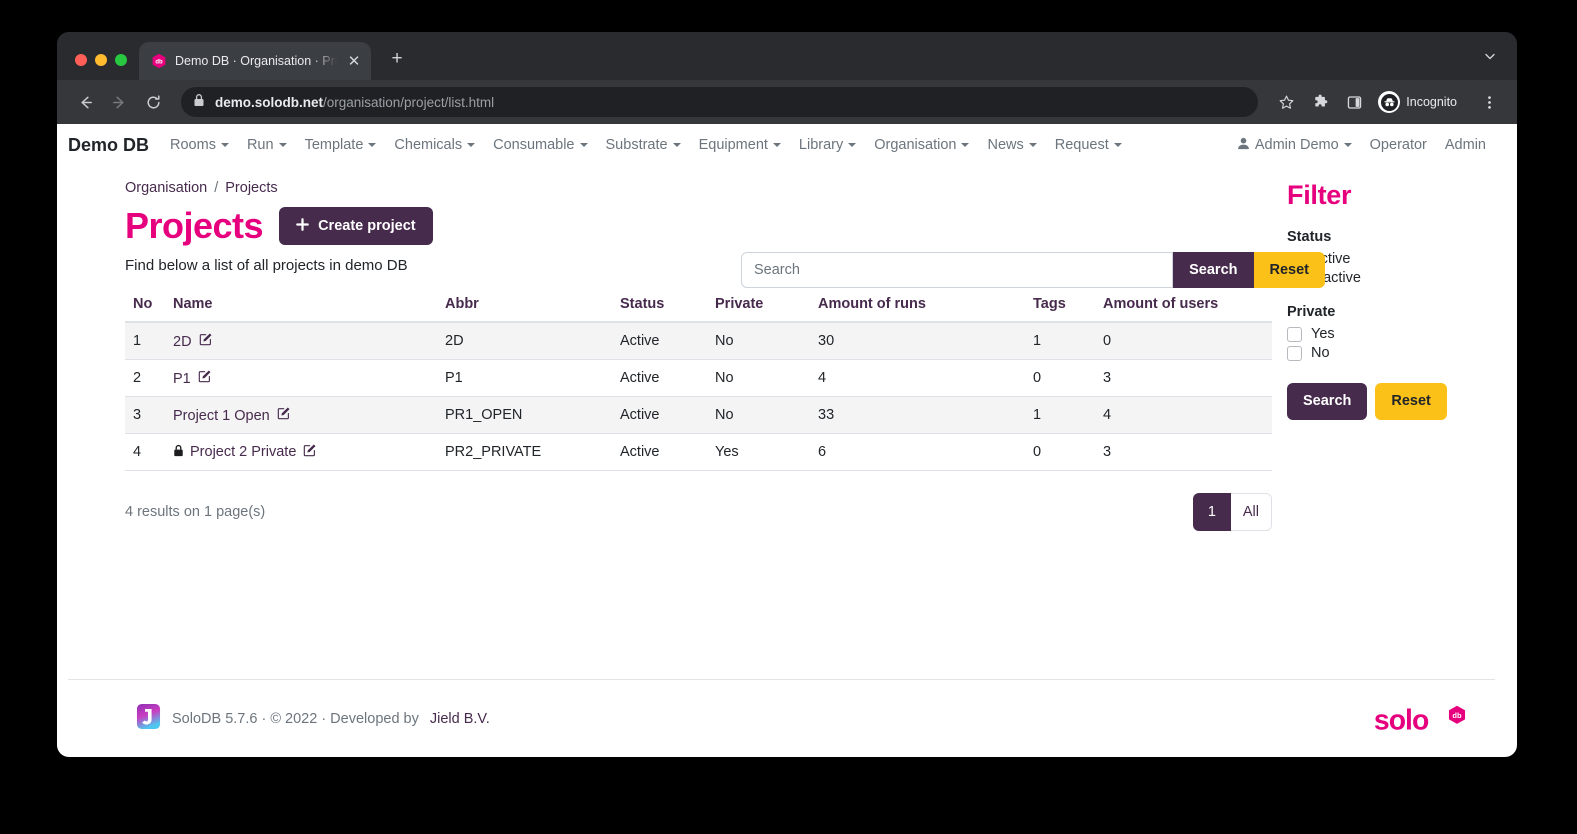 Image resolution: width=1577 pixels, height=834 pixels. What do you see at coordinates (182, 379) in the screenshot?
I see `project-link: P1` at bounding box center [182, 379].